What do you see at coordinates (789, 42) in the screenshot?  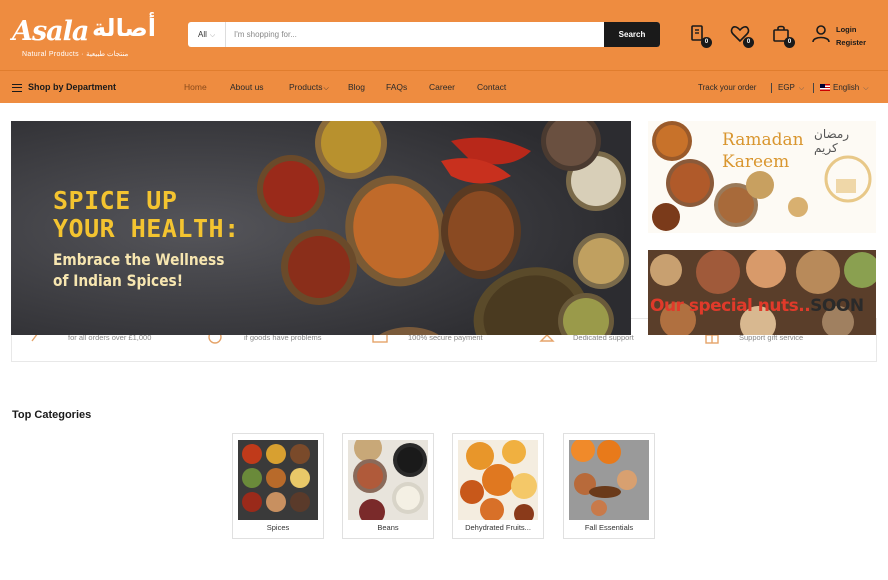 I see `cart-count-badge: 0` at bounding box center [789, 42].